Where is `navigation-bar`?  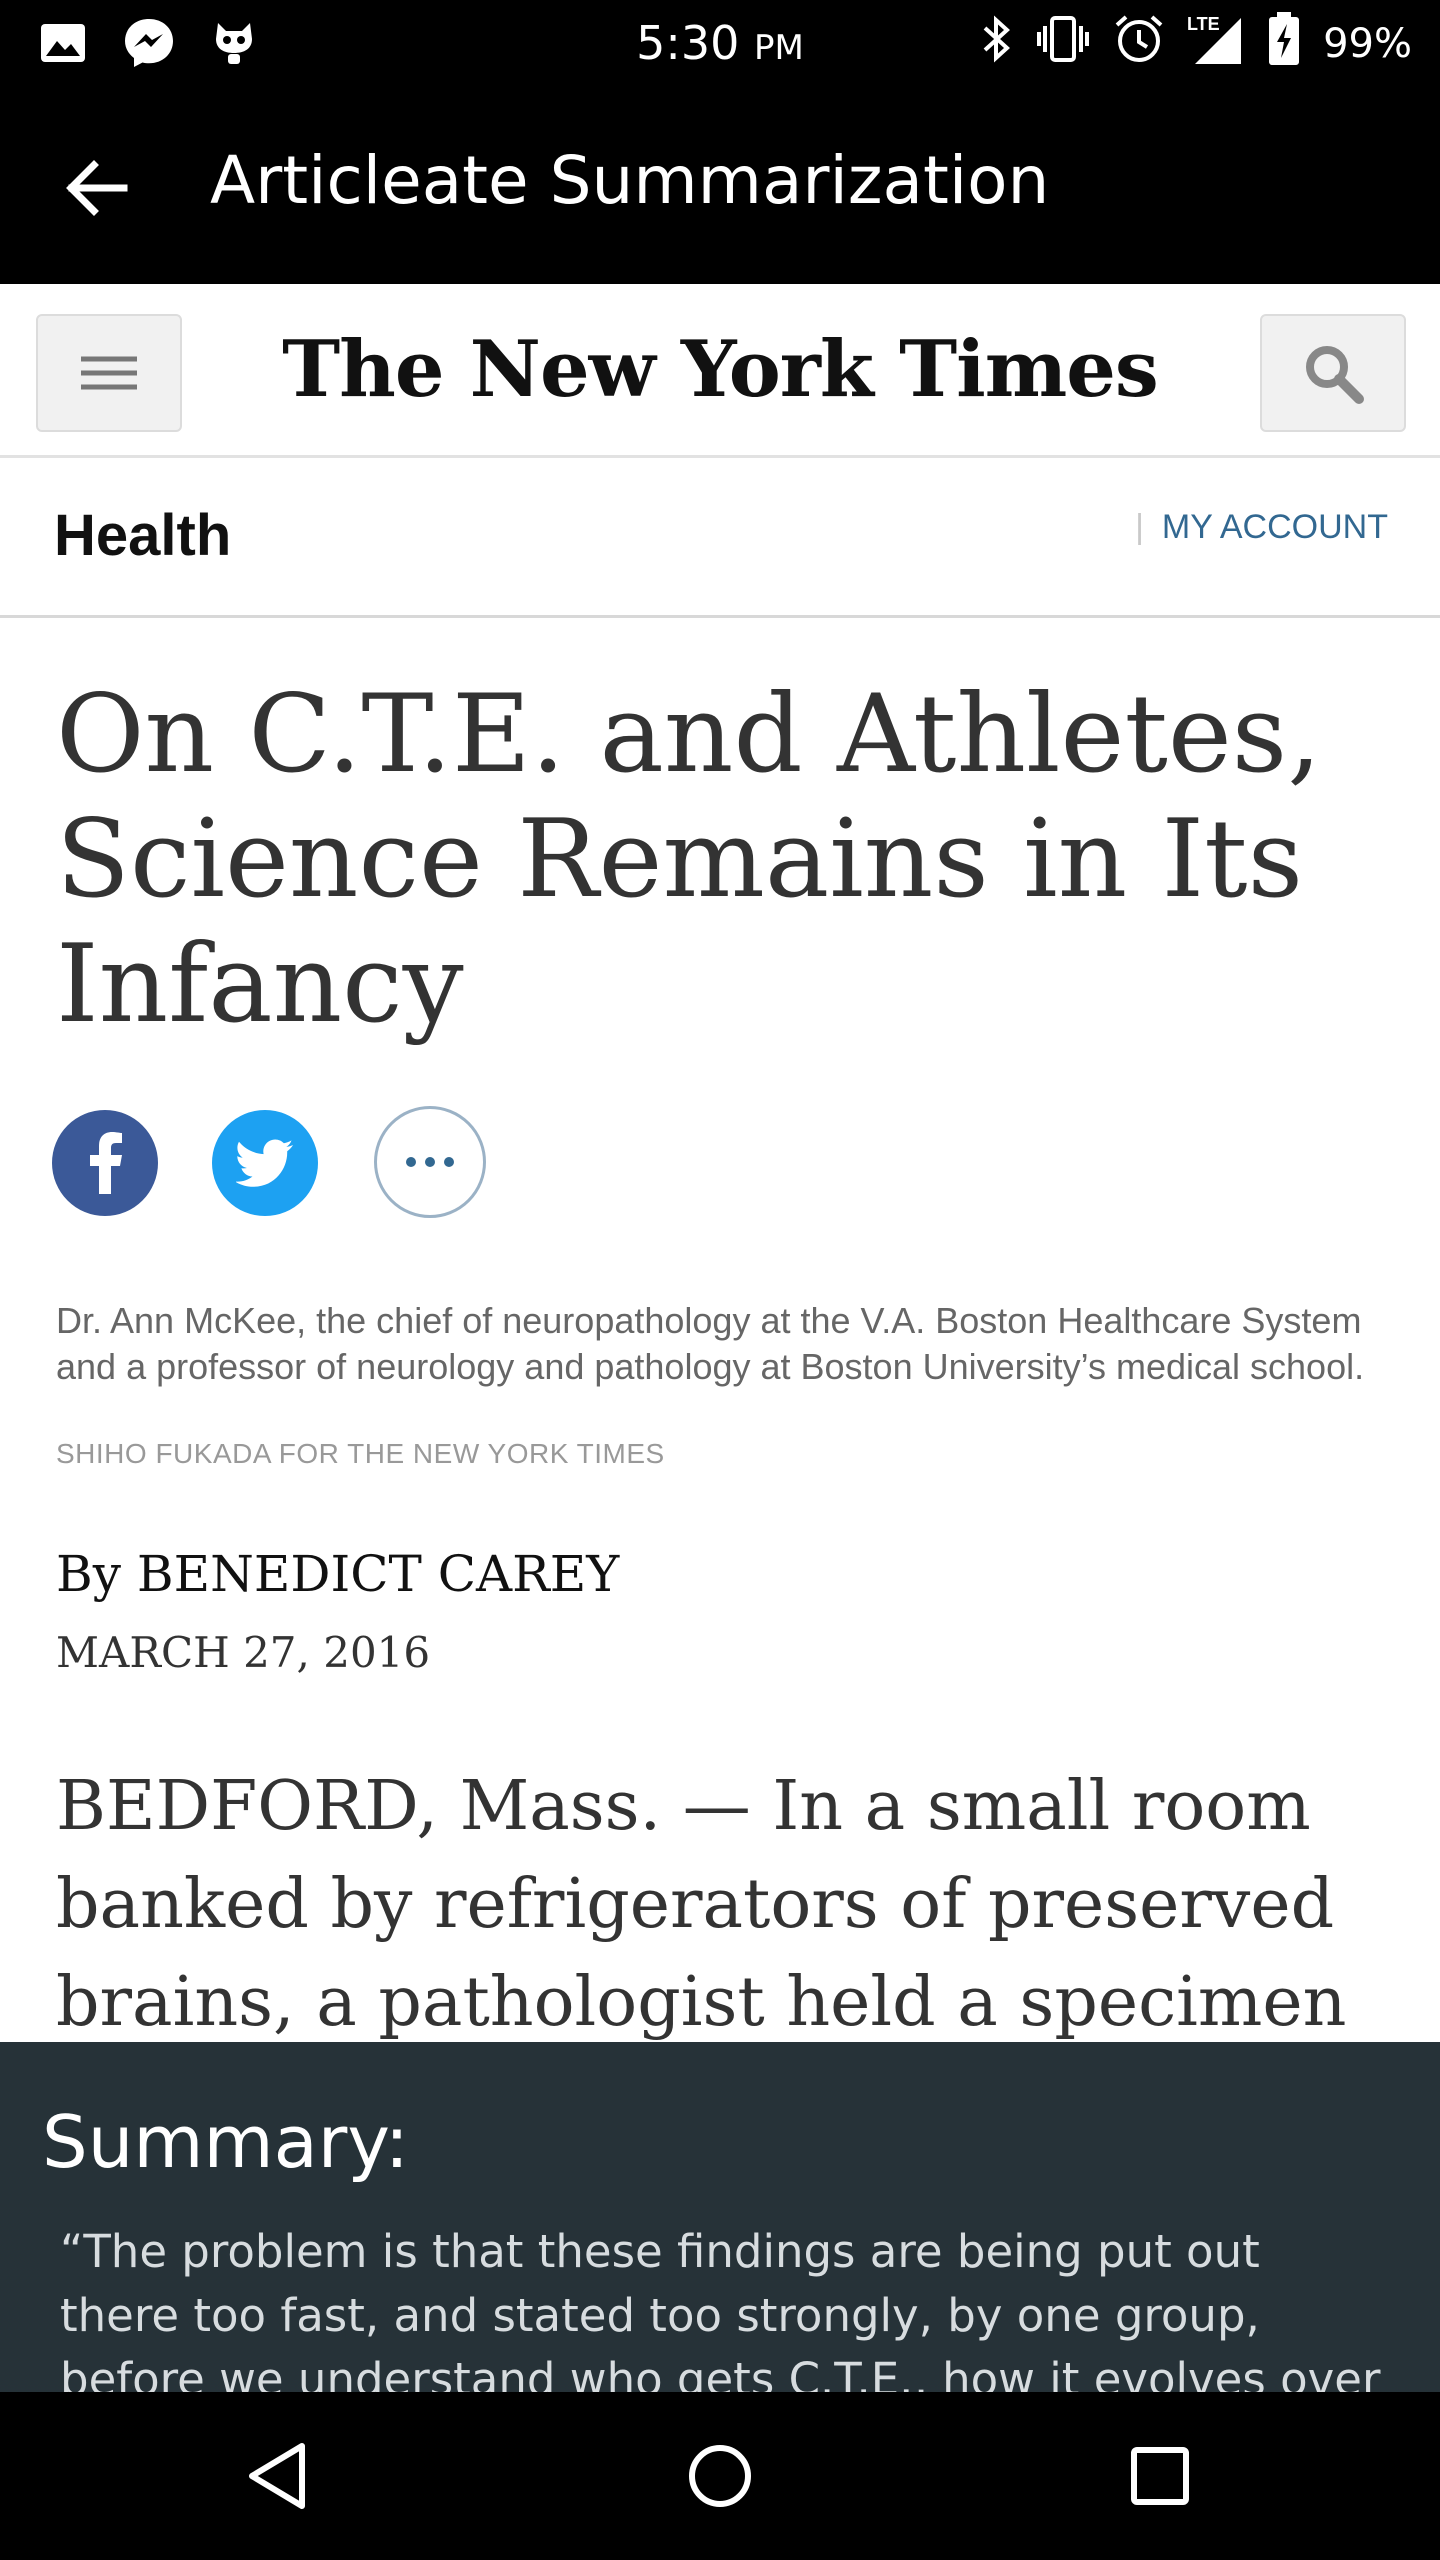
navigation-bar is located at coordinates (720, 2476).